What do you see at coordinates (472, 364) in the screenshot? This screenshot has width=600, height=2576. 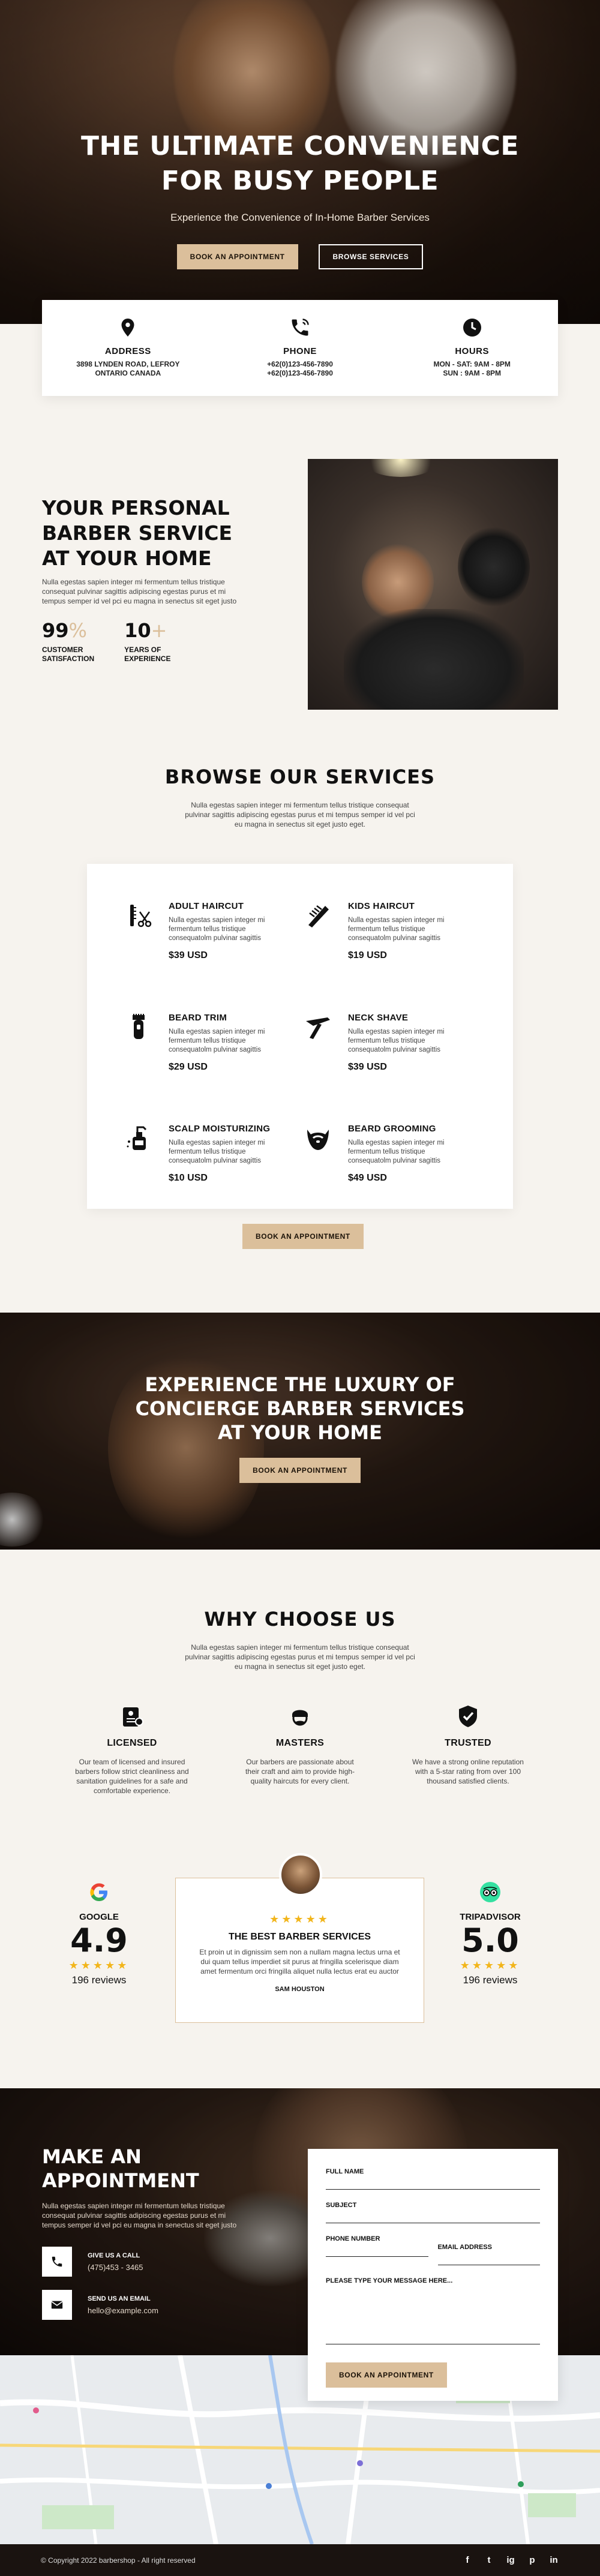 I see `contact-hours-line1: MON - SAT: 9AM - 8PM` at bounding box center [472, 364].